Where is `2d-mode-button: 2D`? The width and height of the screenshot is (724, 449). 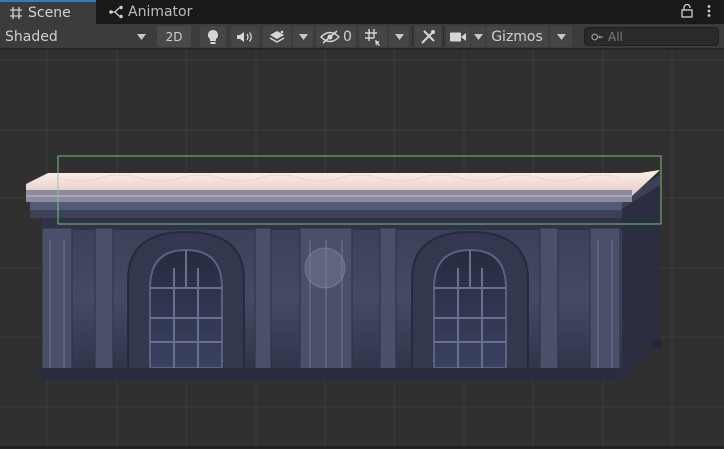
2d-mode-button: 2D is located at coordinates (174, 36).